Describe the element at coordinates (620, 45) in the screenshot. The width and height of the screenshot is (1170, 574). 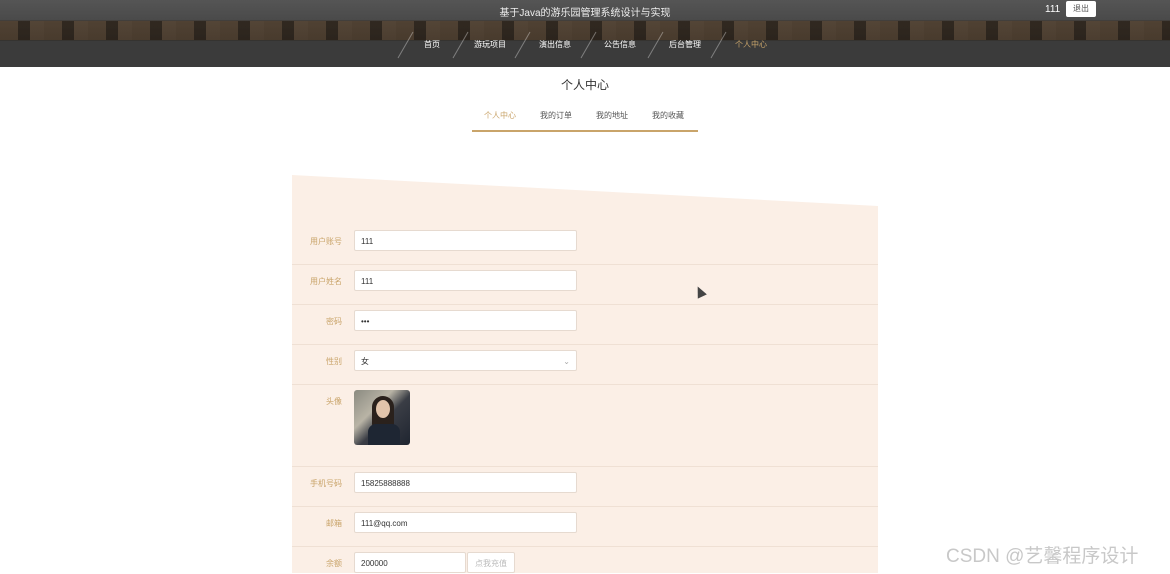
I see `nav-item-notices: 公告信息` at that location.